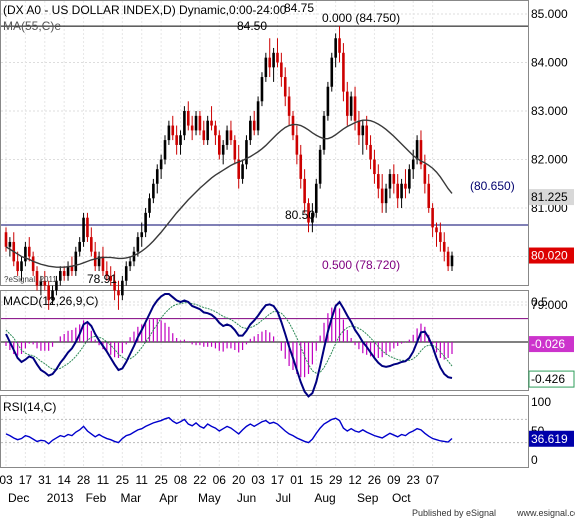  What do you see at coordinates (220, 480) in the screenshot?
I see `x-day-label: 06` at bounding box center [220, 480].